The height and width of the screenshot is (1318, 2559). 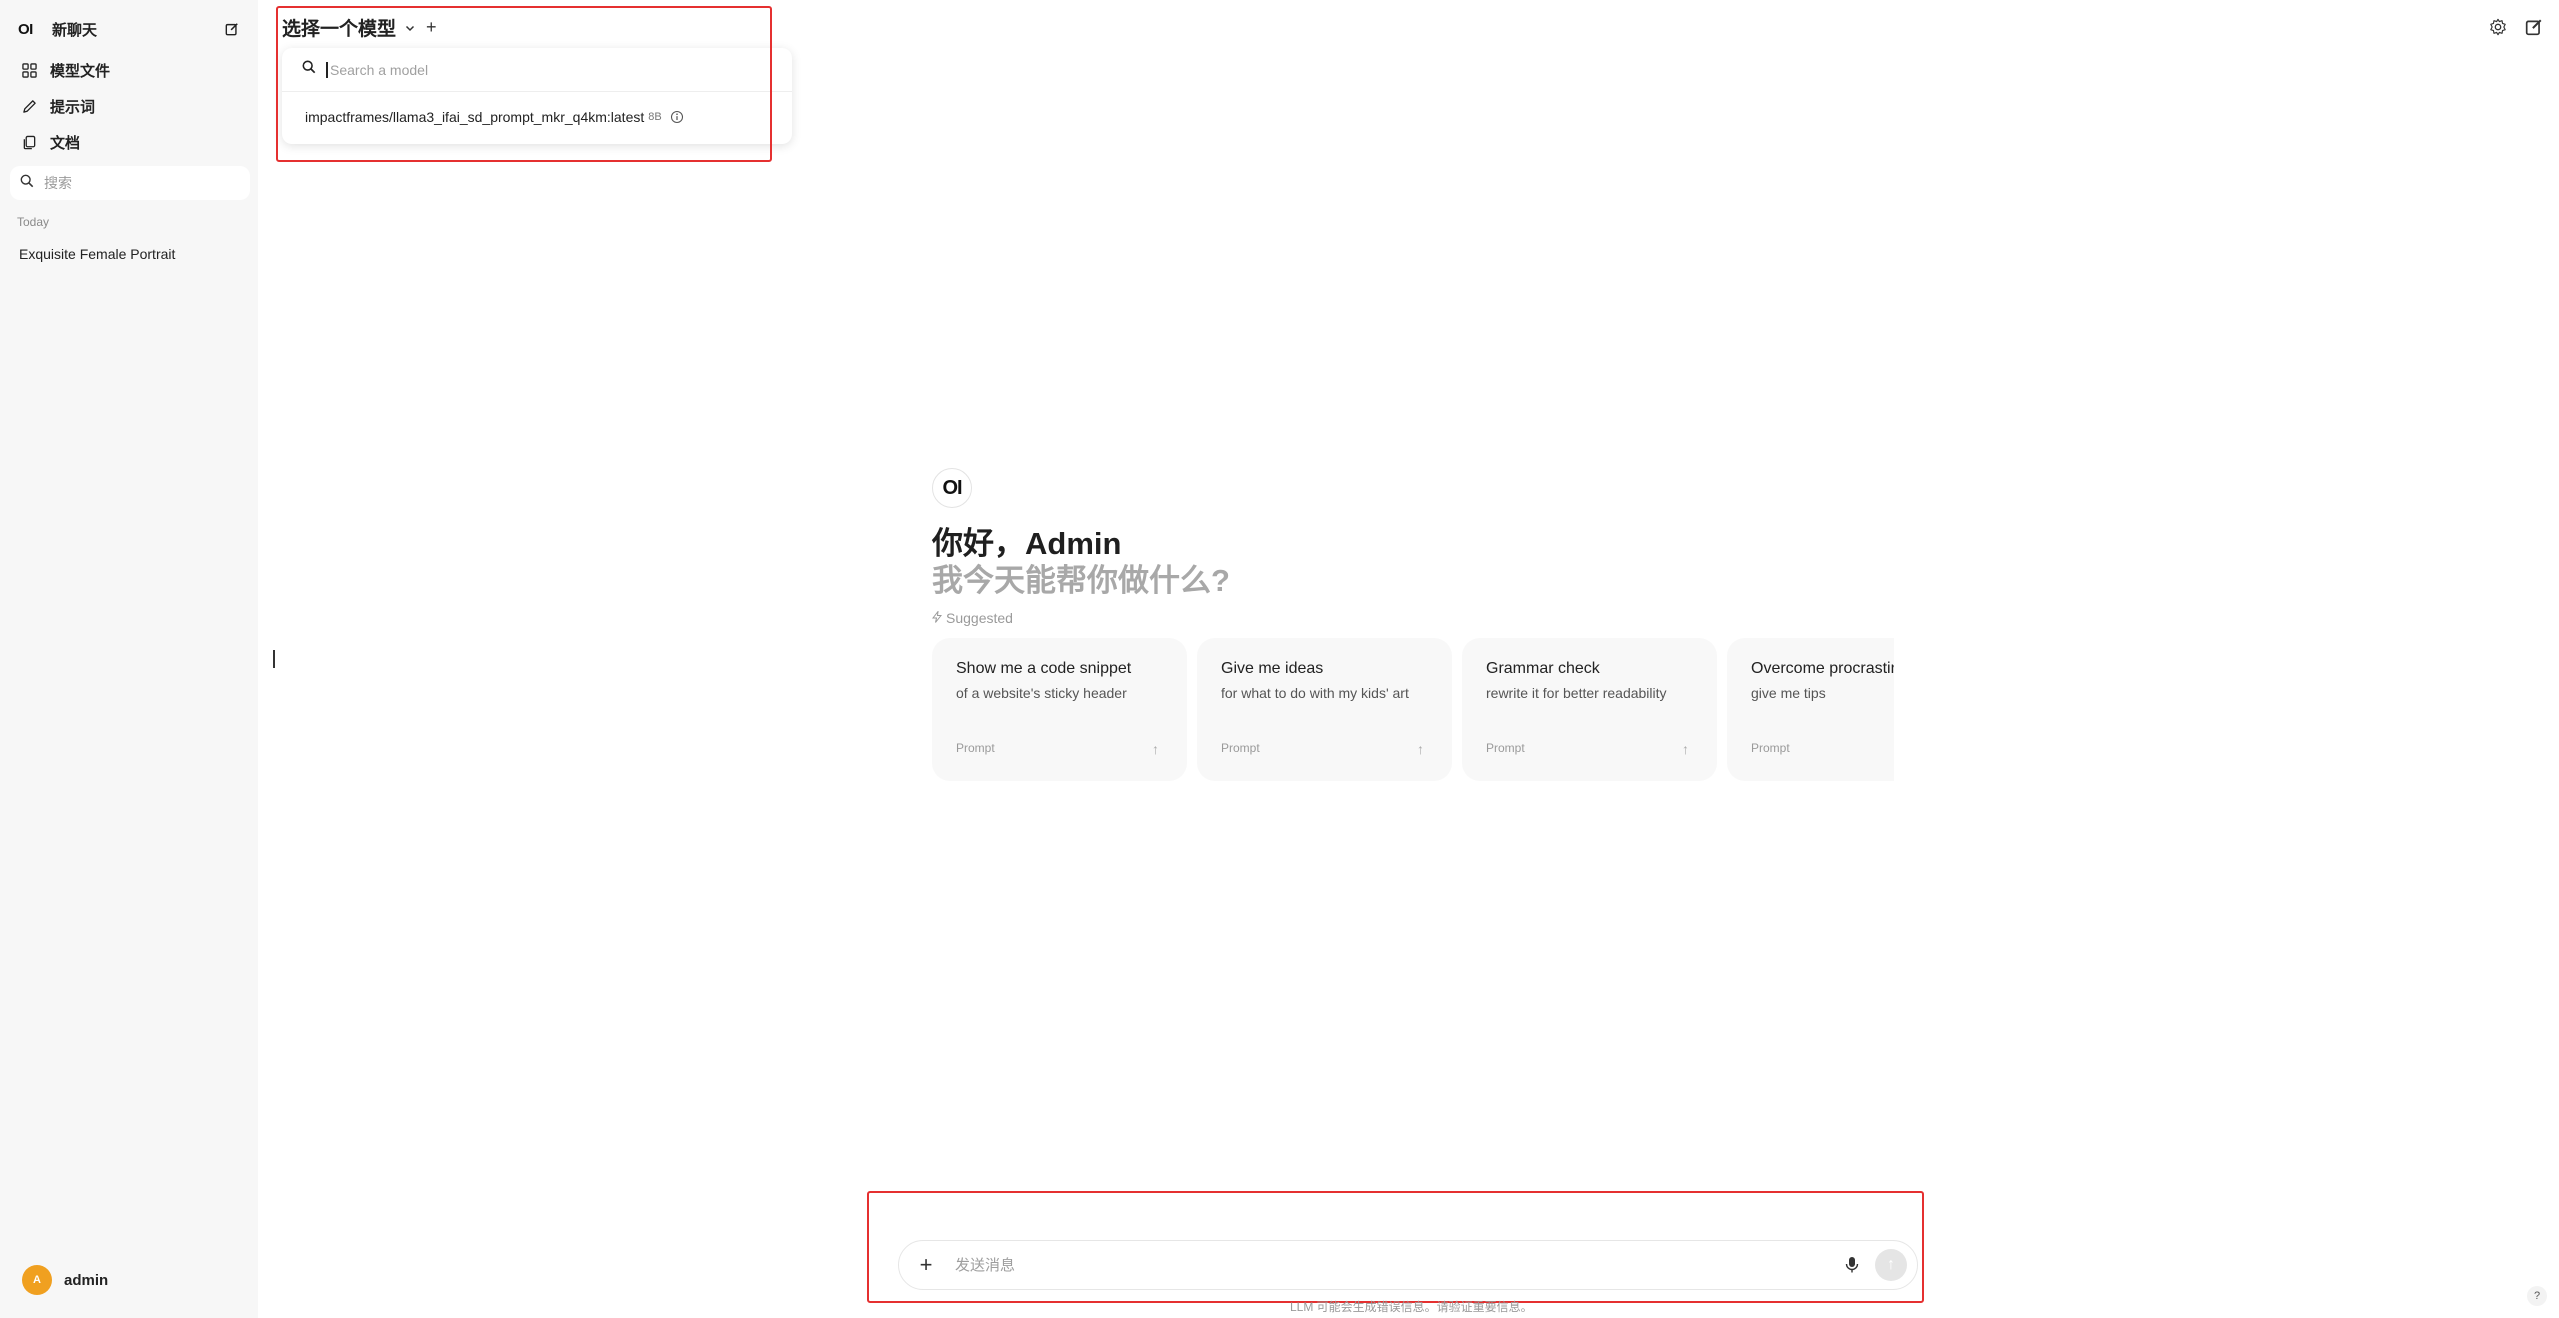 What do you see at coordinates (29, 70) in the screenshot?
I see `grid-icon` at bounding box center [29, 70].